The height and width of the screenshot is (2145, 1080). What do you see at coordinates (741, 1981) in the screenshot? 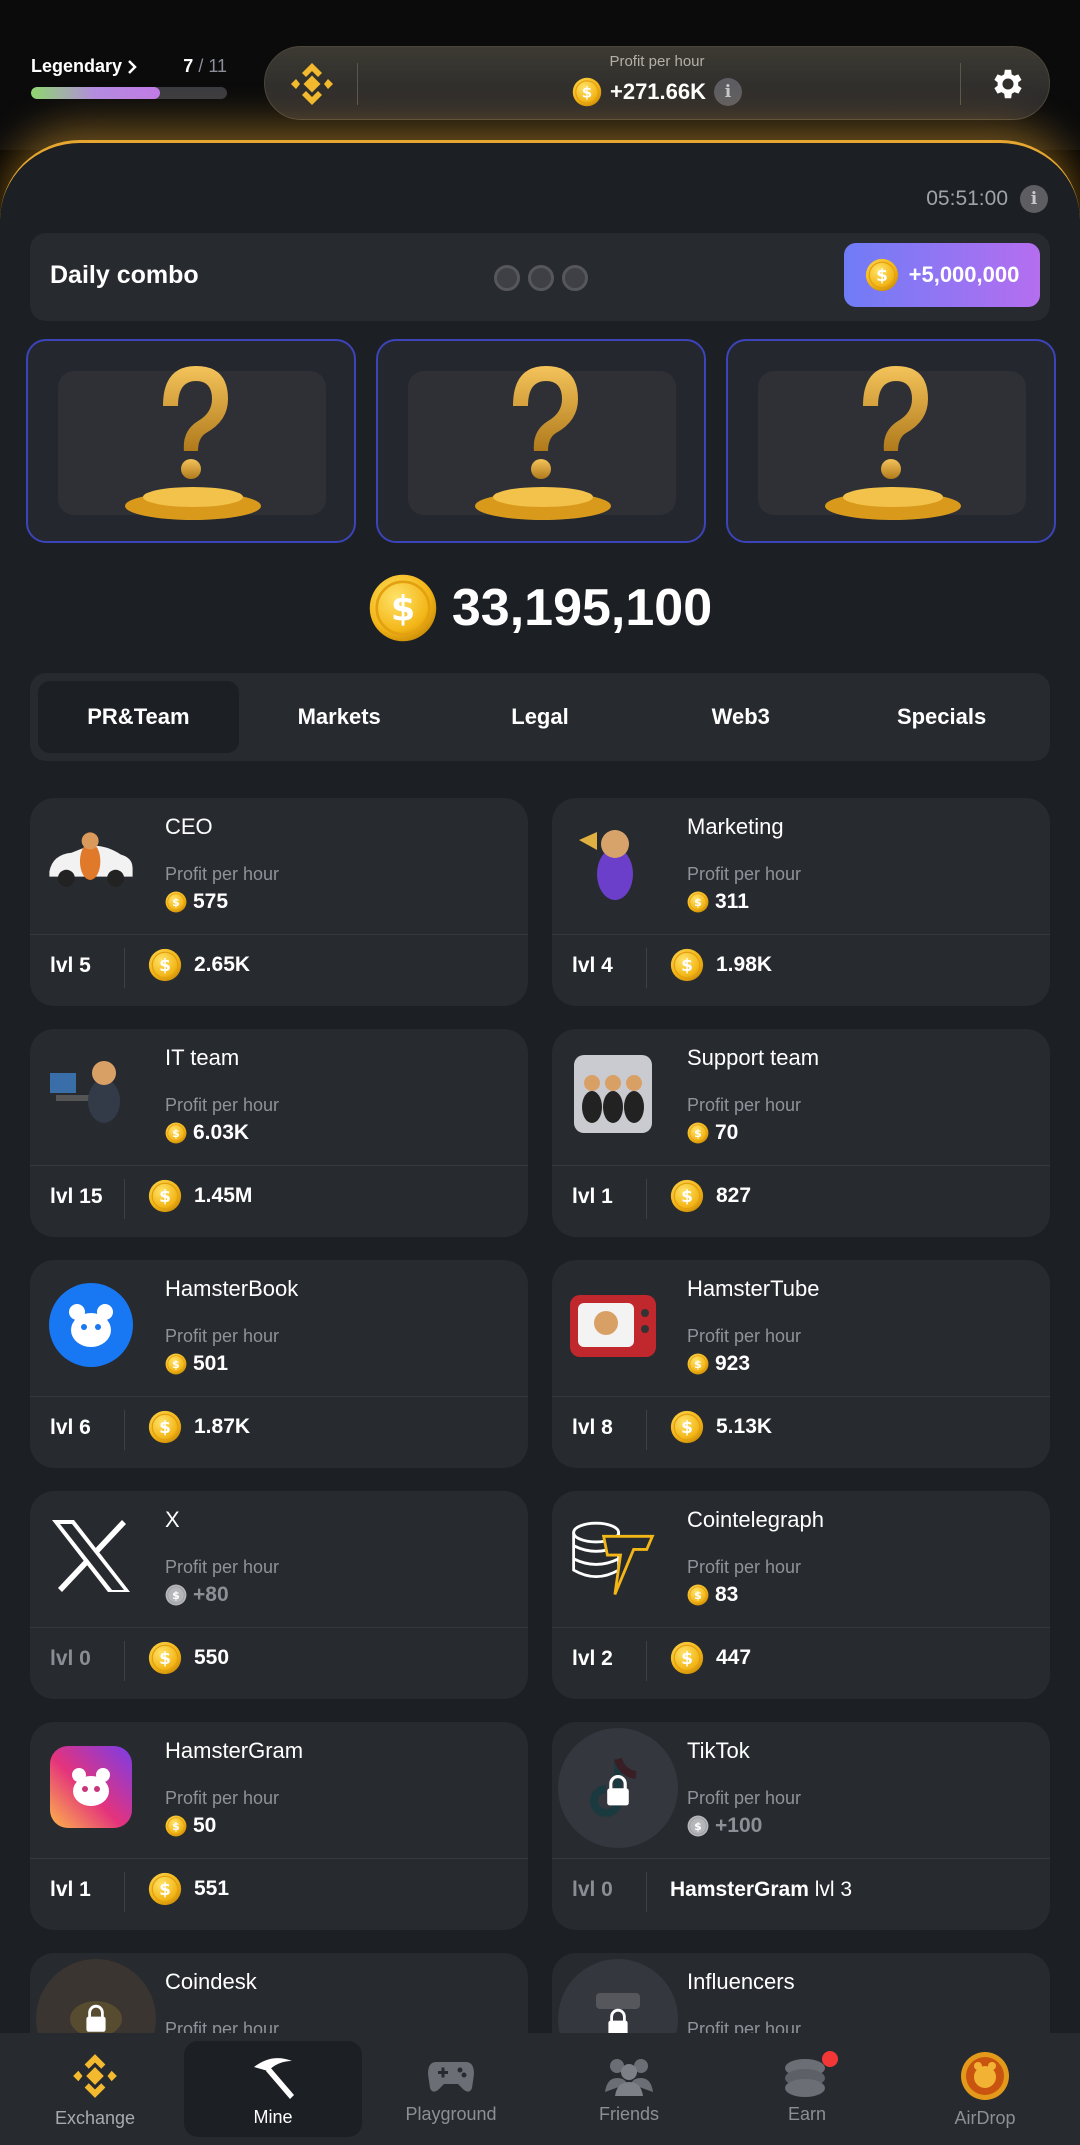
I see `card-name: Influencers` at bounding box center [741, 1981].